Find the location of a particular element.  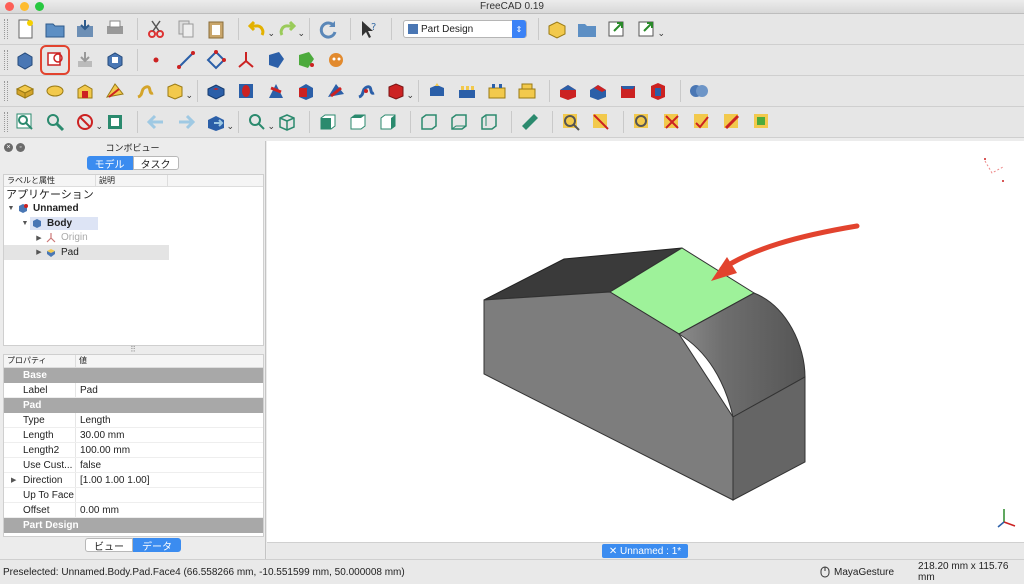

revolution-icon is located at coordinates (55, 91).